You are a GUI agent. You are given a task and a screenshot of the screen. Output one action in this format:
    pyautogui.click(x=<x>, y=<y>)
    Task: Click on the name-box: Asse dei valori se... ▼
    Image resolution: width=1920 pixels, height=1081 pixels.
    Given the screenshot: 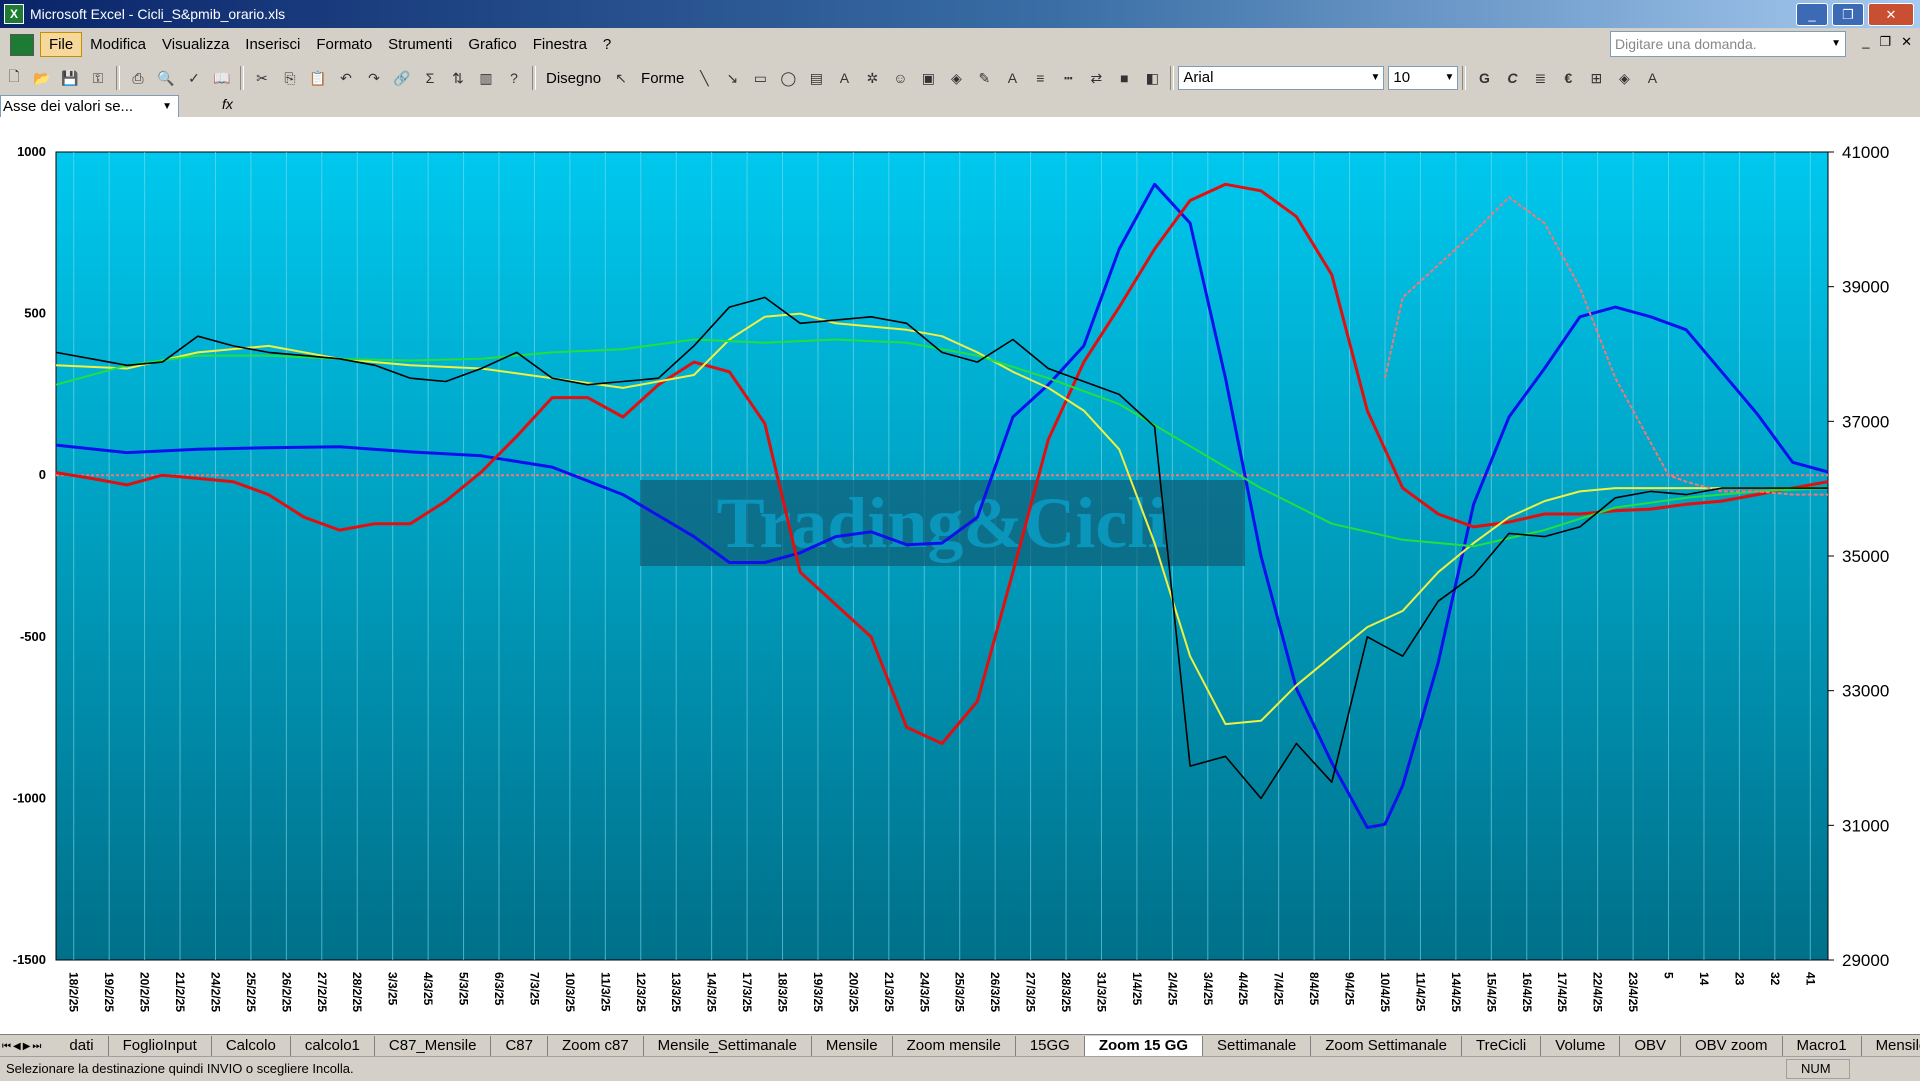 What is the action you would take?
    pyautogui.click(x=89, y=106)
    